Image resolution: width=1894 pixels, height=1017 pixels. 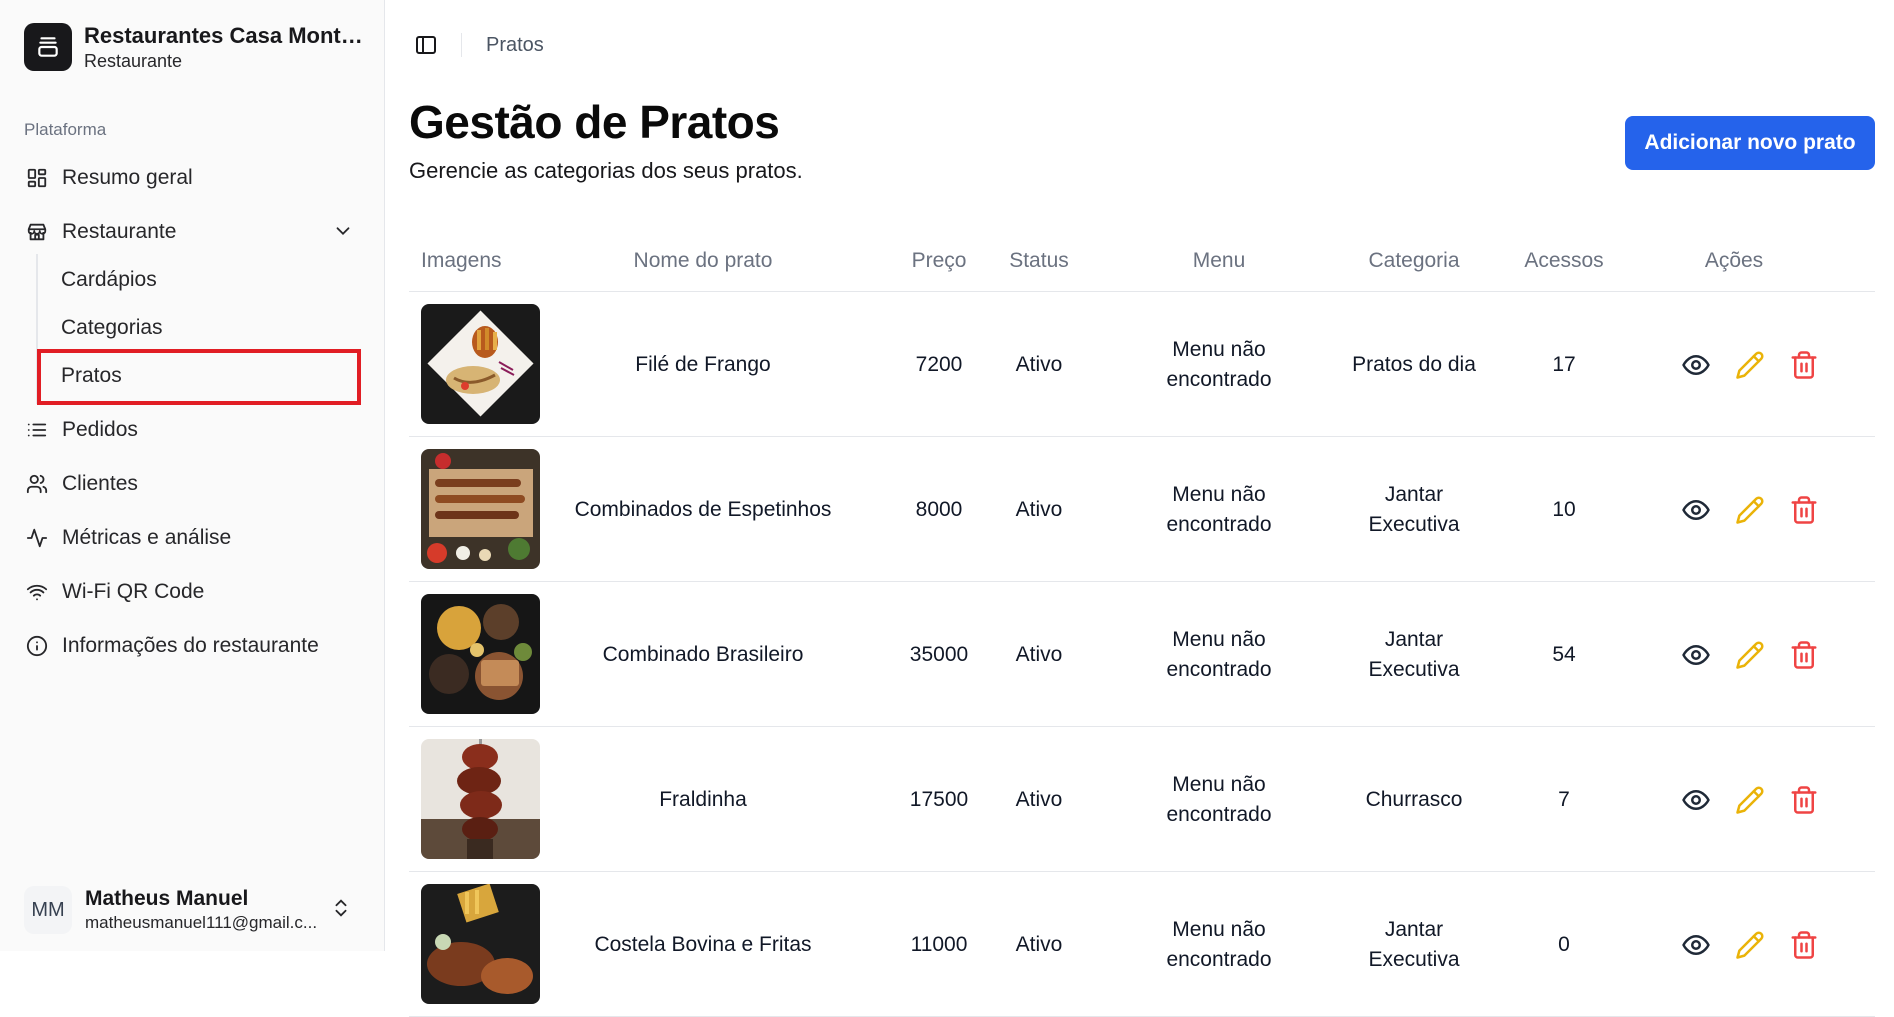 I want to click on dish-access-count: 7, so click(x=1564, y=799).